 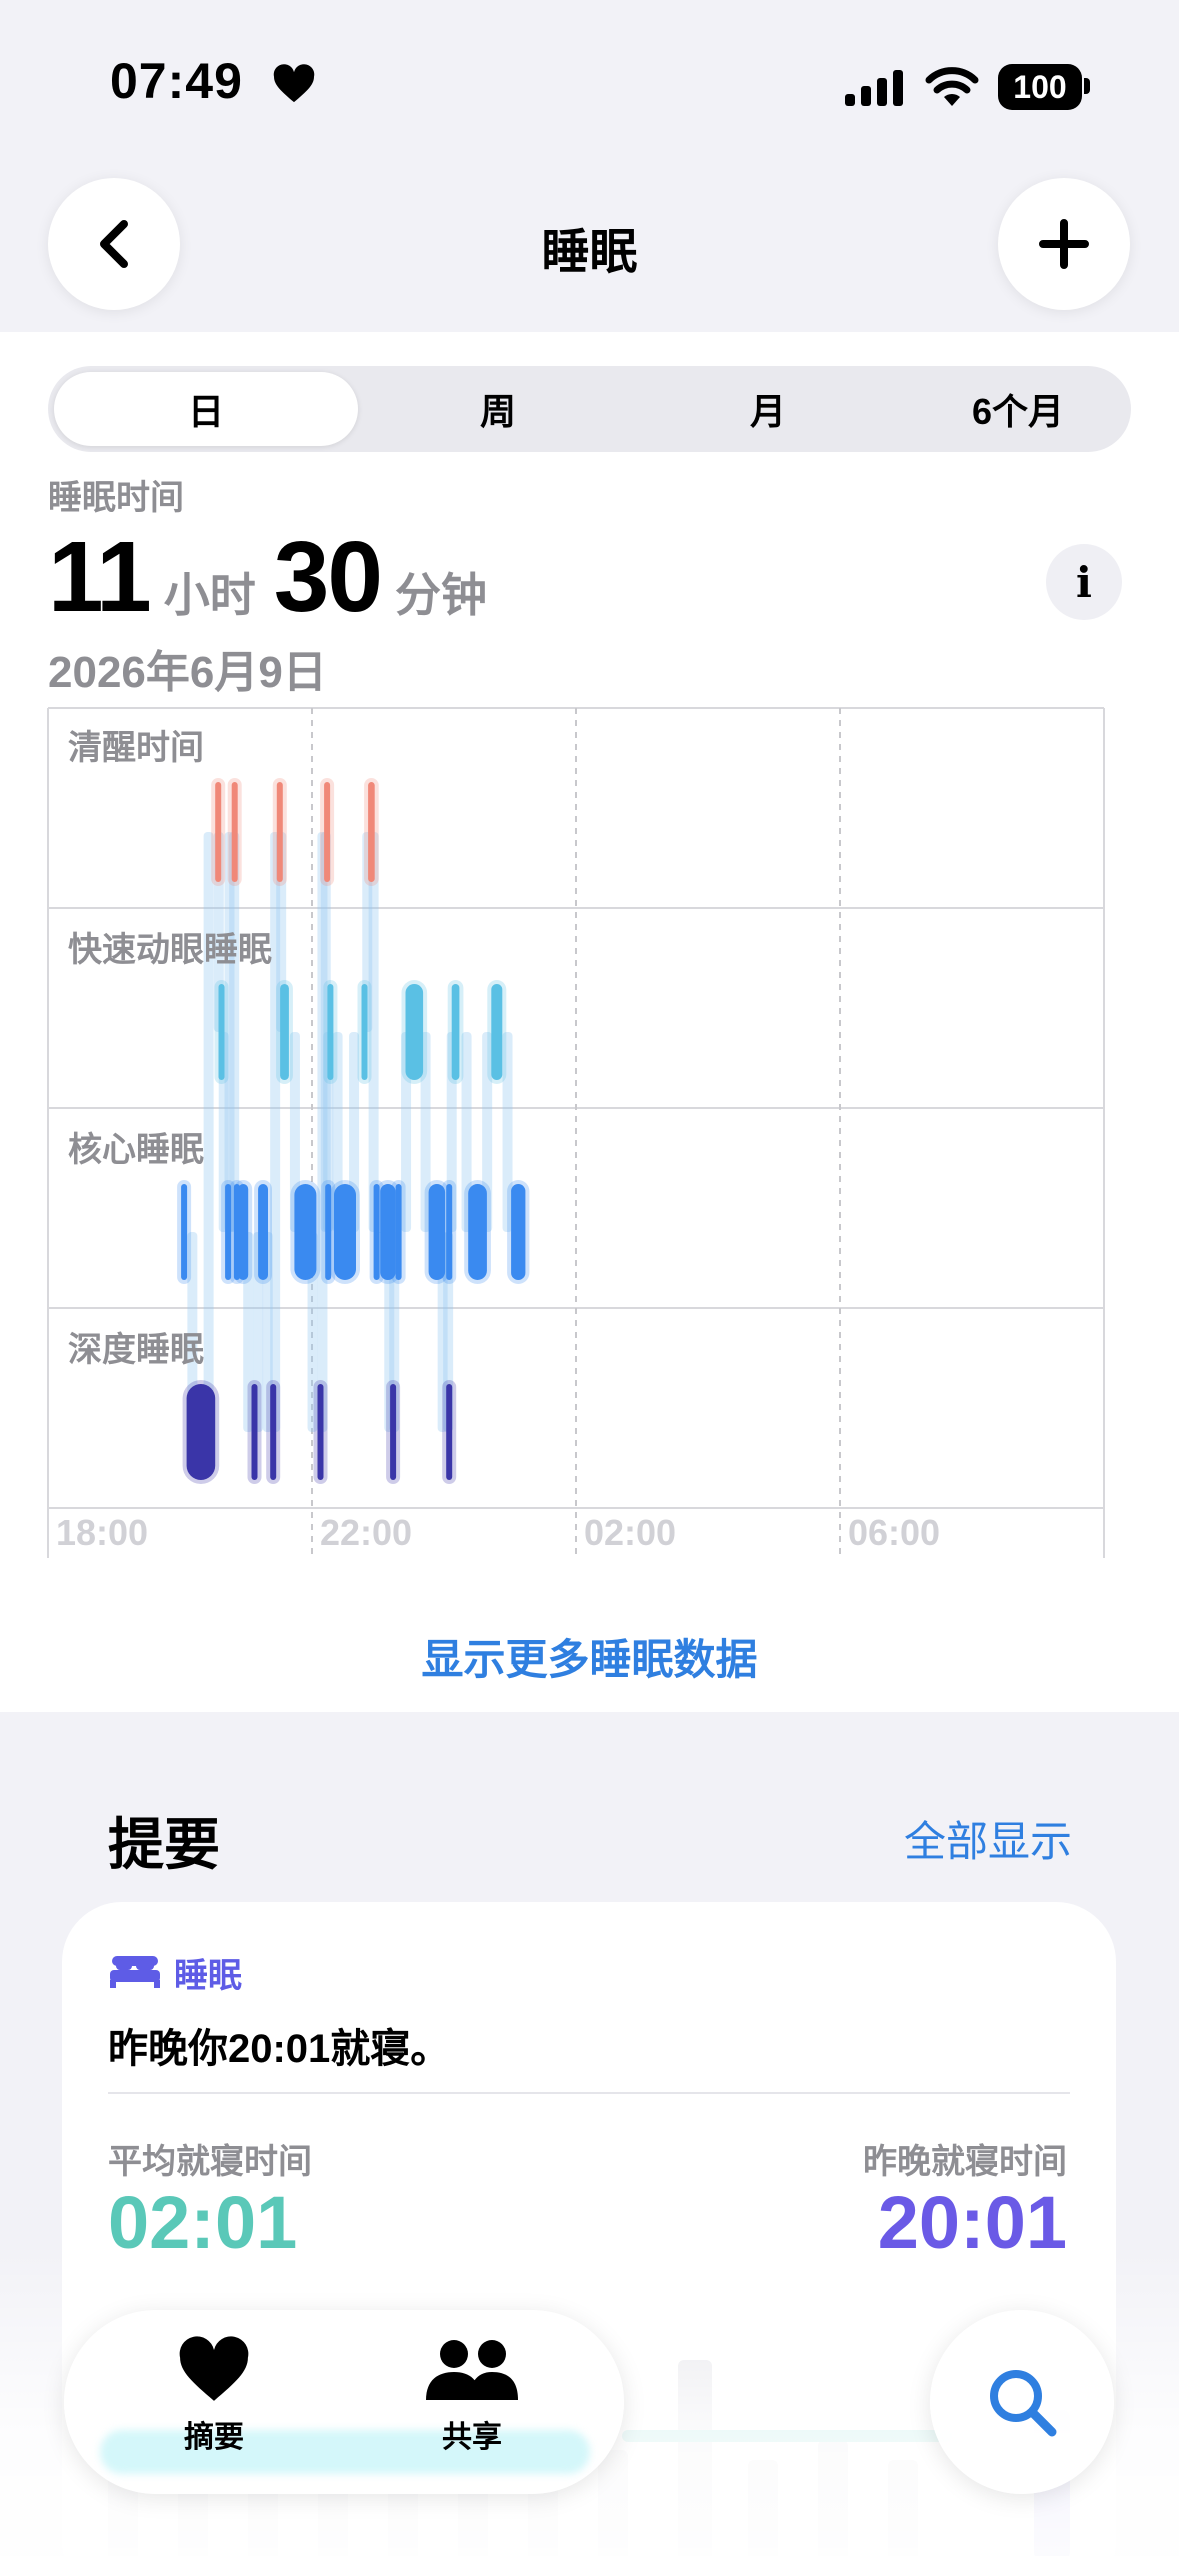 I want to click on minutes-unit: 分钟, so click(x=440, y=595).